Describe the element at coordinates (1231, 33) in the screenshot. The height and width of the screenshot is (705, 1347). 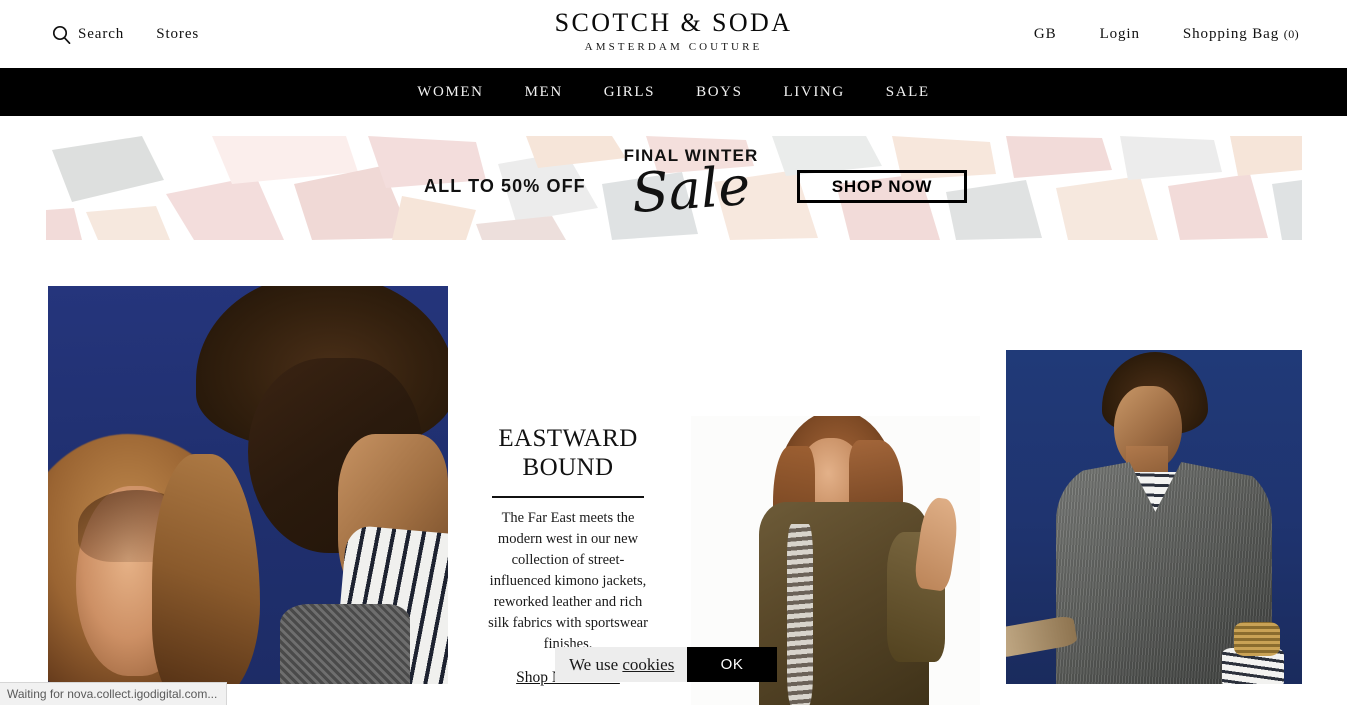
I see `shopping-bag-label: Shopping Bag` at that location.